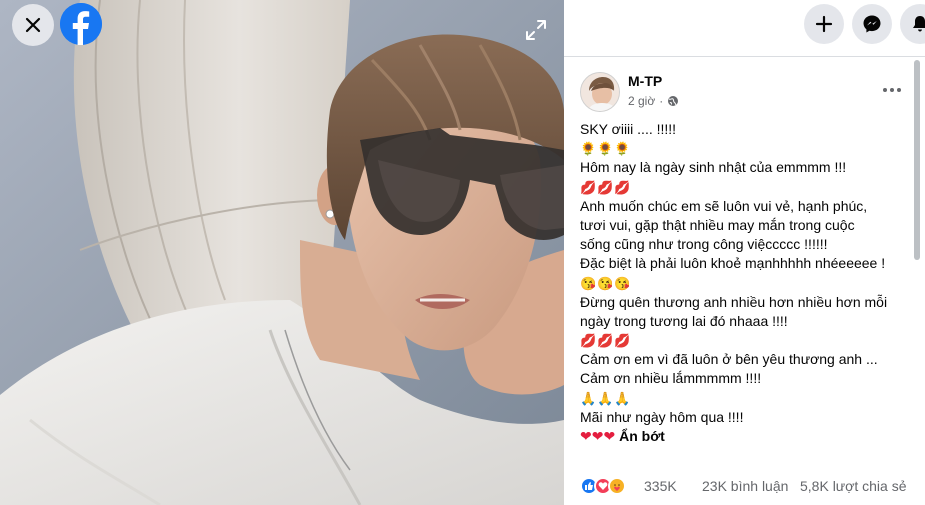 The image size is (925, 505). I want to click on facebook-logo-icon, so click(81, 24).